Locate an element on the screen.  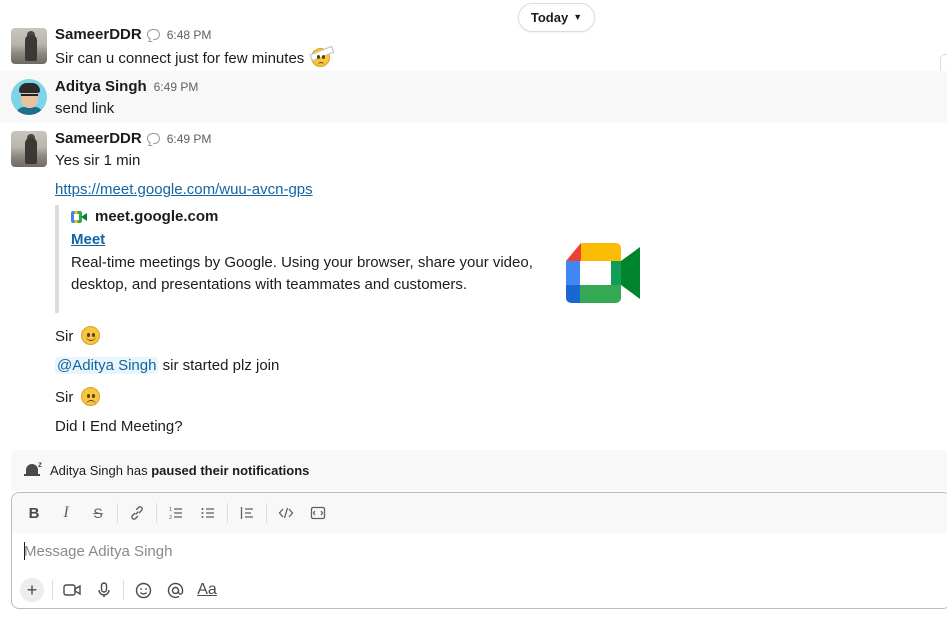
plus-icon: + is located at coordinates (32, 590).